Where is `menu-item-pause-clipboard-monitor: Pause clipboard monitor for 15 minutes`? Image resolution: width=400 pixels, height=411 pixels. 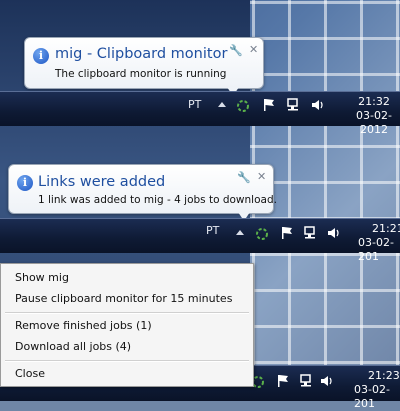
menu-item-pause-clipboard-monitor: Pause clipboard monitor for 15 minutes is located at coordinates (123, 298).